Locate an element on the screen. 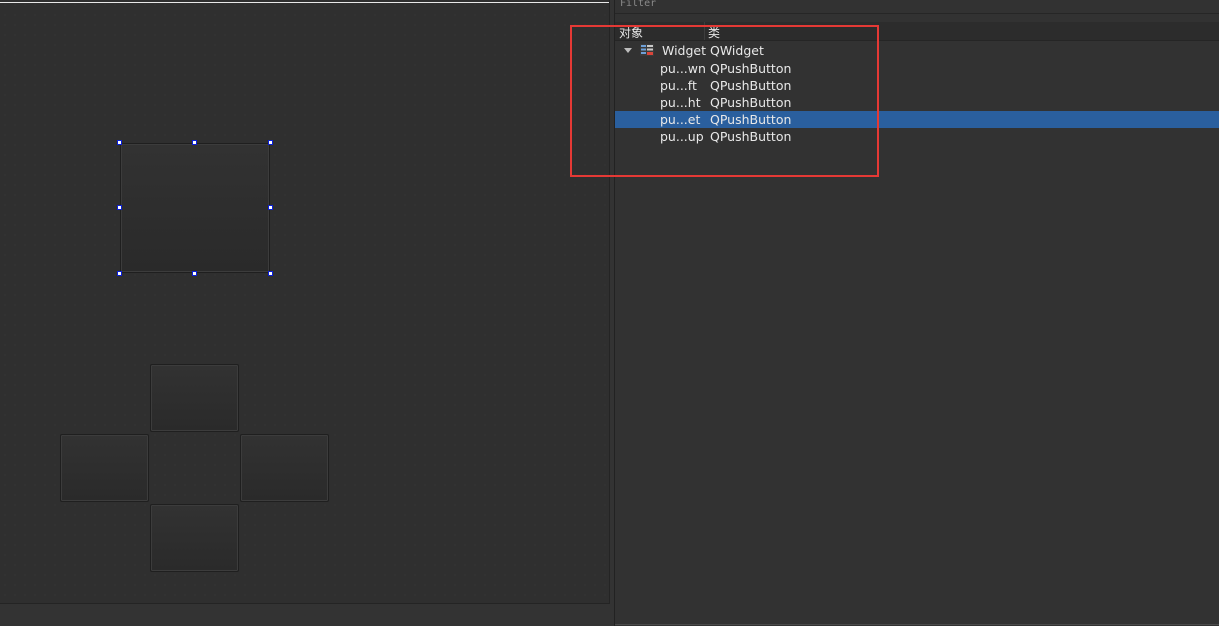 The height and width of the screenshot is (626, 1219). resize-handle-top-left is located at coordinates (119, 142).